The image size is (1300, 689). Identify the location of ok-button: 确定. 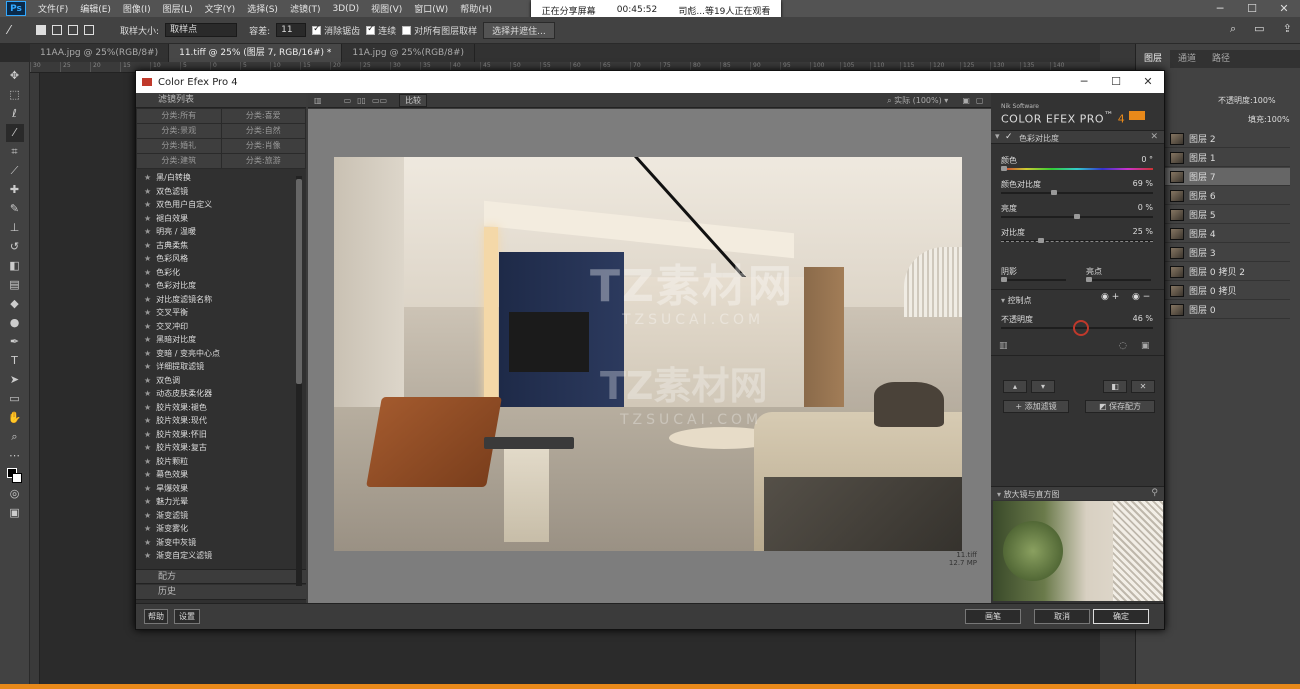
(1121, 616).